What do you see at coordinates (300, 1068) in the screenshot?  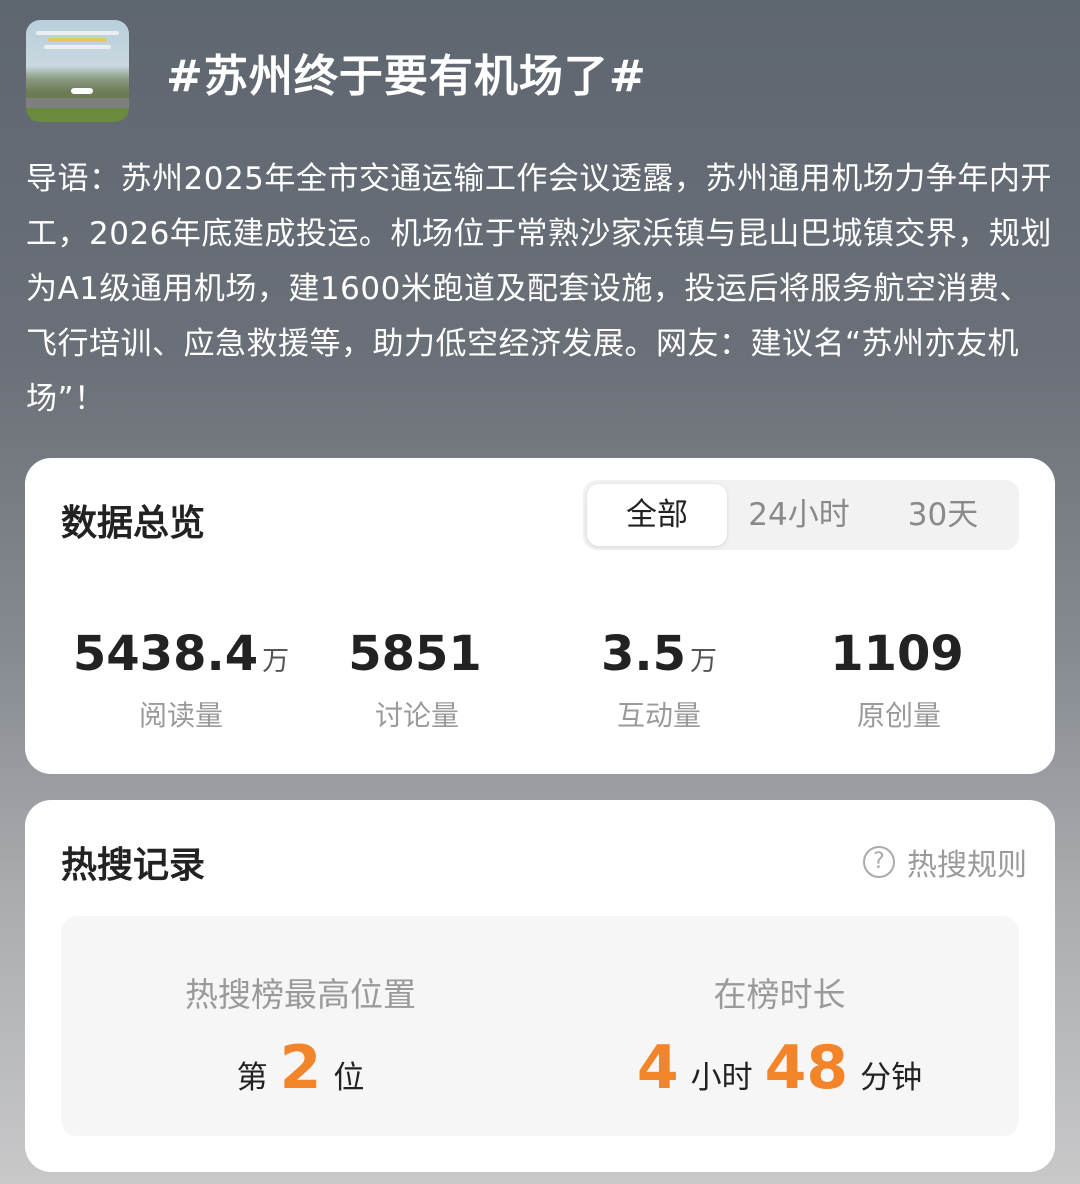 I see `rank-value: 2` at bounding box center [300, 1068].